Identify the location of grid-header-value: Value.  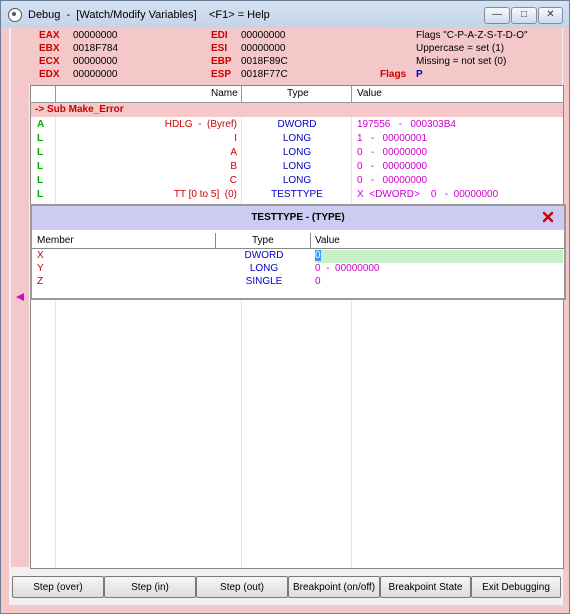
(369, 93).